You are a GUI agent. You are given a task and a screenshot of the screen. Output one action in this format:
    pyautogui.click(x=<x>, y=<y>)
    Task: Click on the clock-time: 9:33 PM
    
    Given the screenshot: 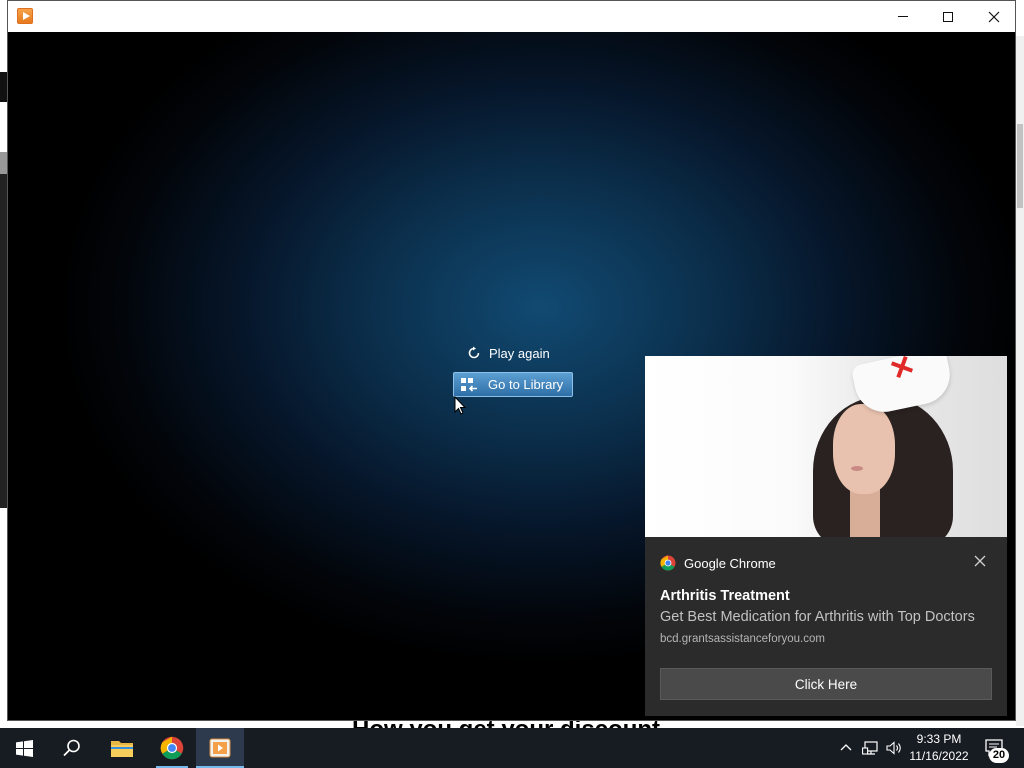 What is the action you would take?
    pyautogui.click(x=939, y=739)
    